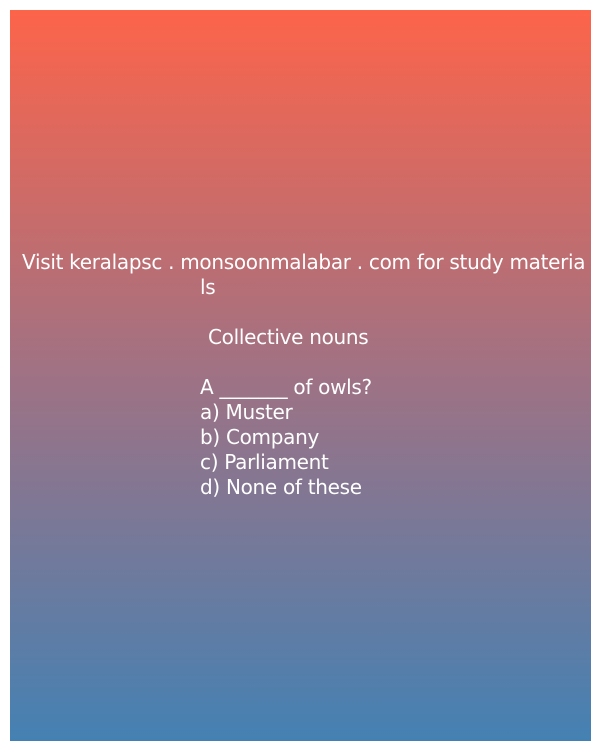 The width and height of the screenshot is (600, 750). What do you see at coordinates (260, 437) in the screenshot?
I see `option-b: b) Company` at bounding box center [260, 437].